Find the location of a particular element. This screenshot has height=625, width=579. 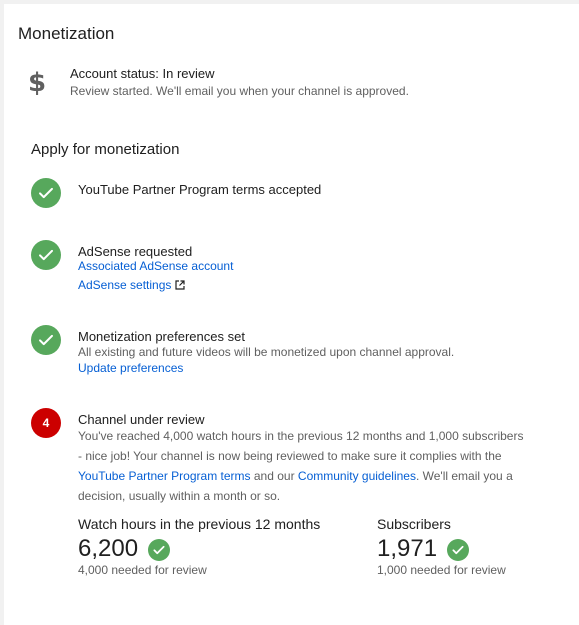

apply-heading: Apply for monetization is located at coordinates (105, 149).